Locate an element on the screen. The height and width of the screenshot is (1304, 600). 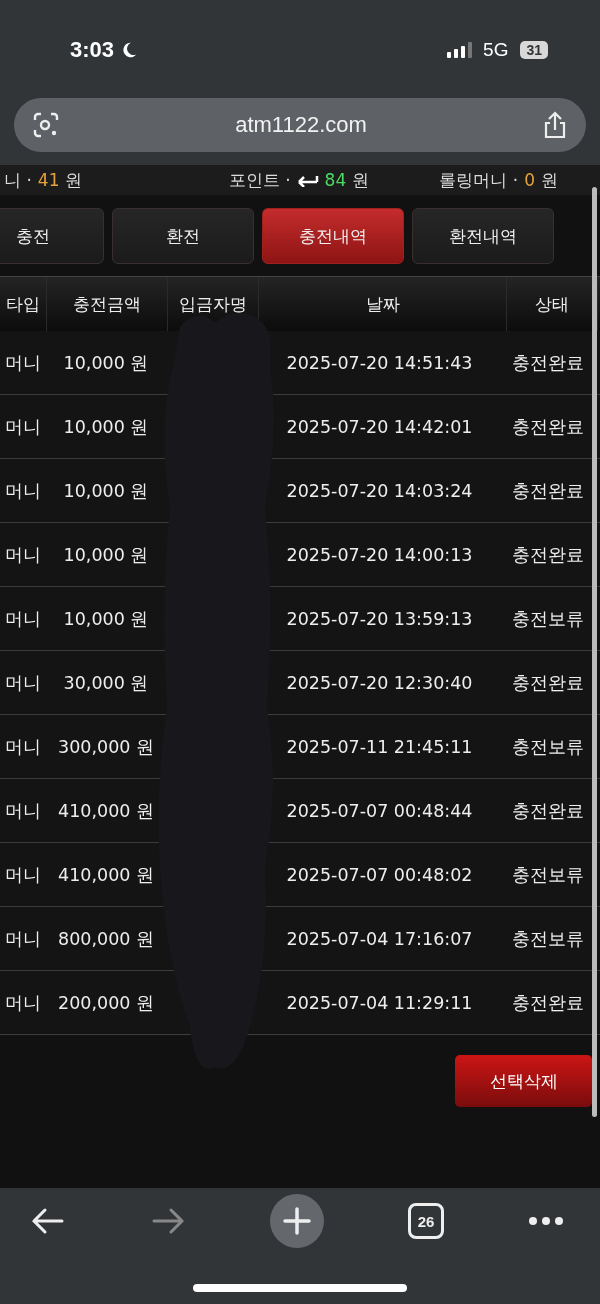
table-cell-text: 2025-07-20 14:00:13 is located at coordinates (379, 555).